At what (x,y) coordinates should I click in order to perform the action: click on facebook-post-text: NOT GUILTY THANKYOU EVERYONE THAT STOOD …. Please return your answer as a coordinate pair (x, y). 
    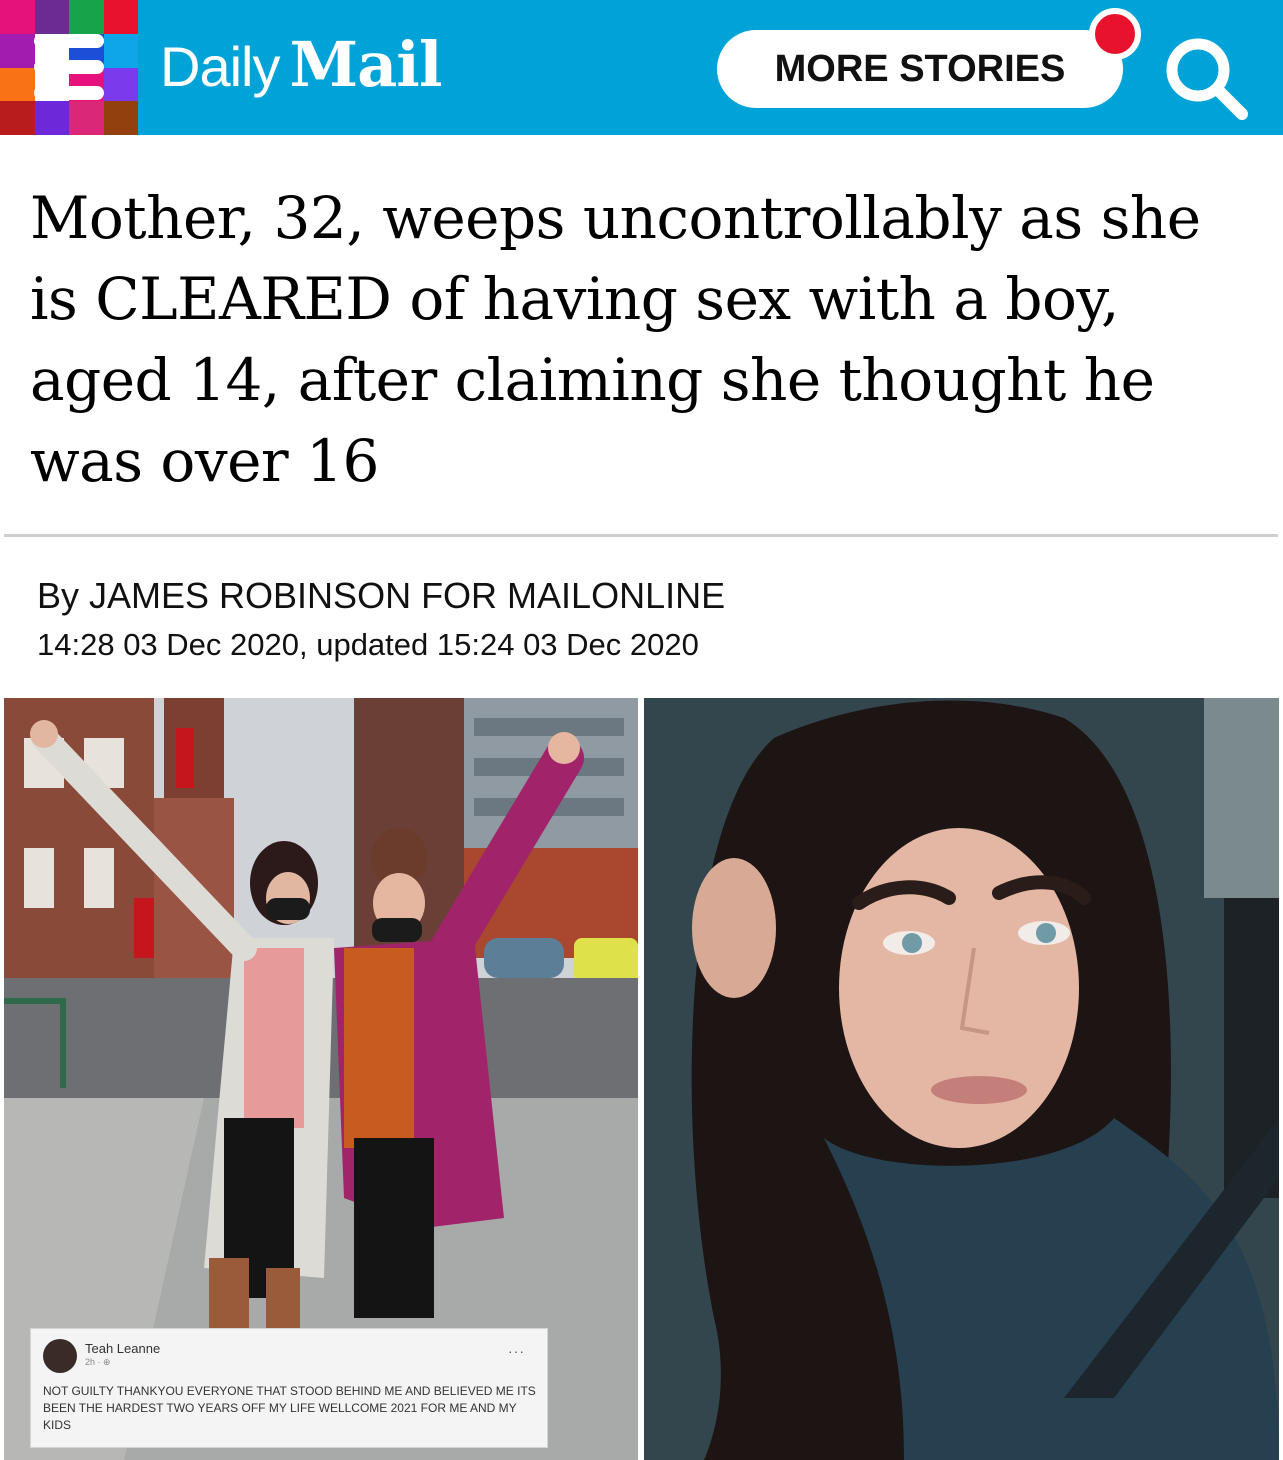
    Looking at the image, I should click on (289, 1408).